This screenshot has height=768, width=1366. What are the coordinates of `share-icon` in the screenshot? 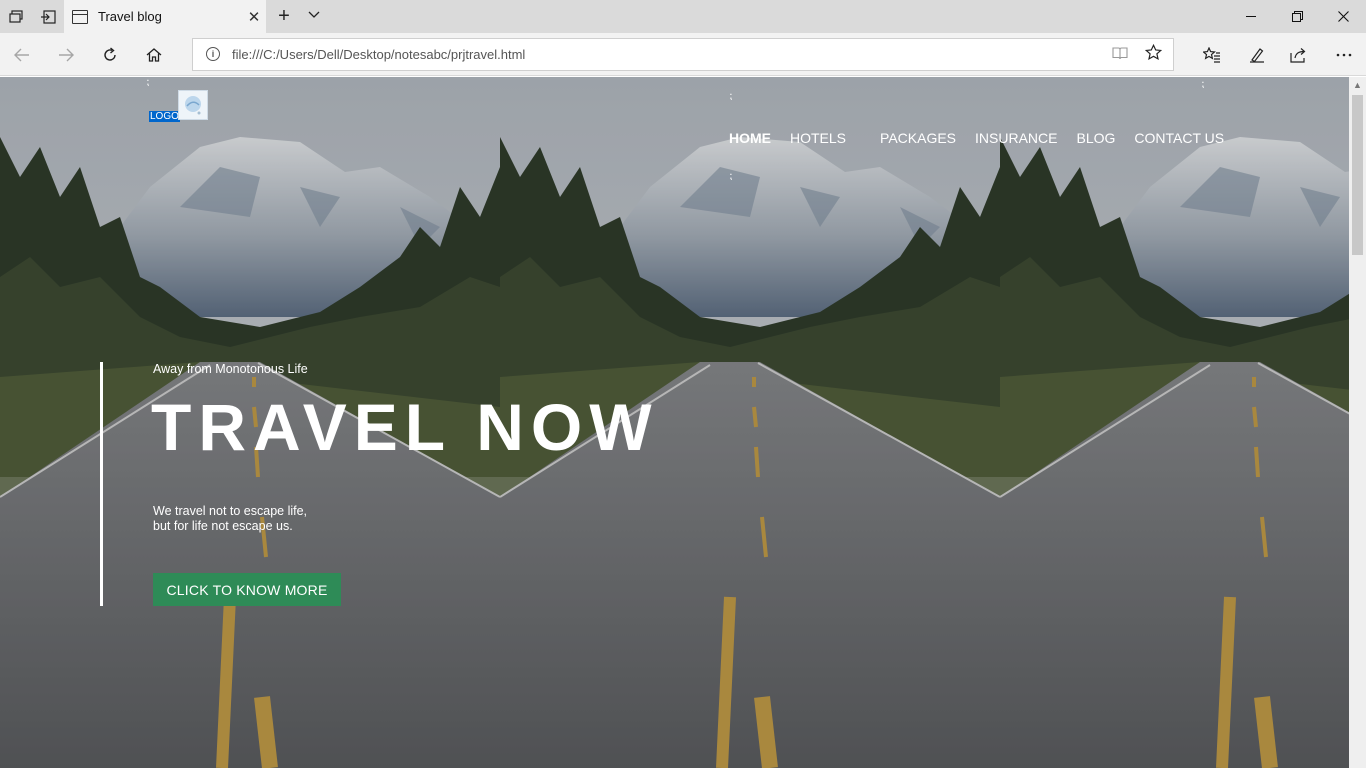 It's located at (1299, 55).